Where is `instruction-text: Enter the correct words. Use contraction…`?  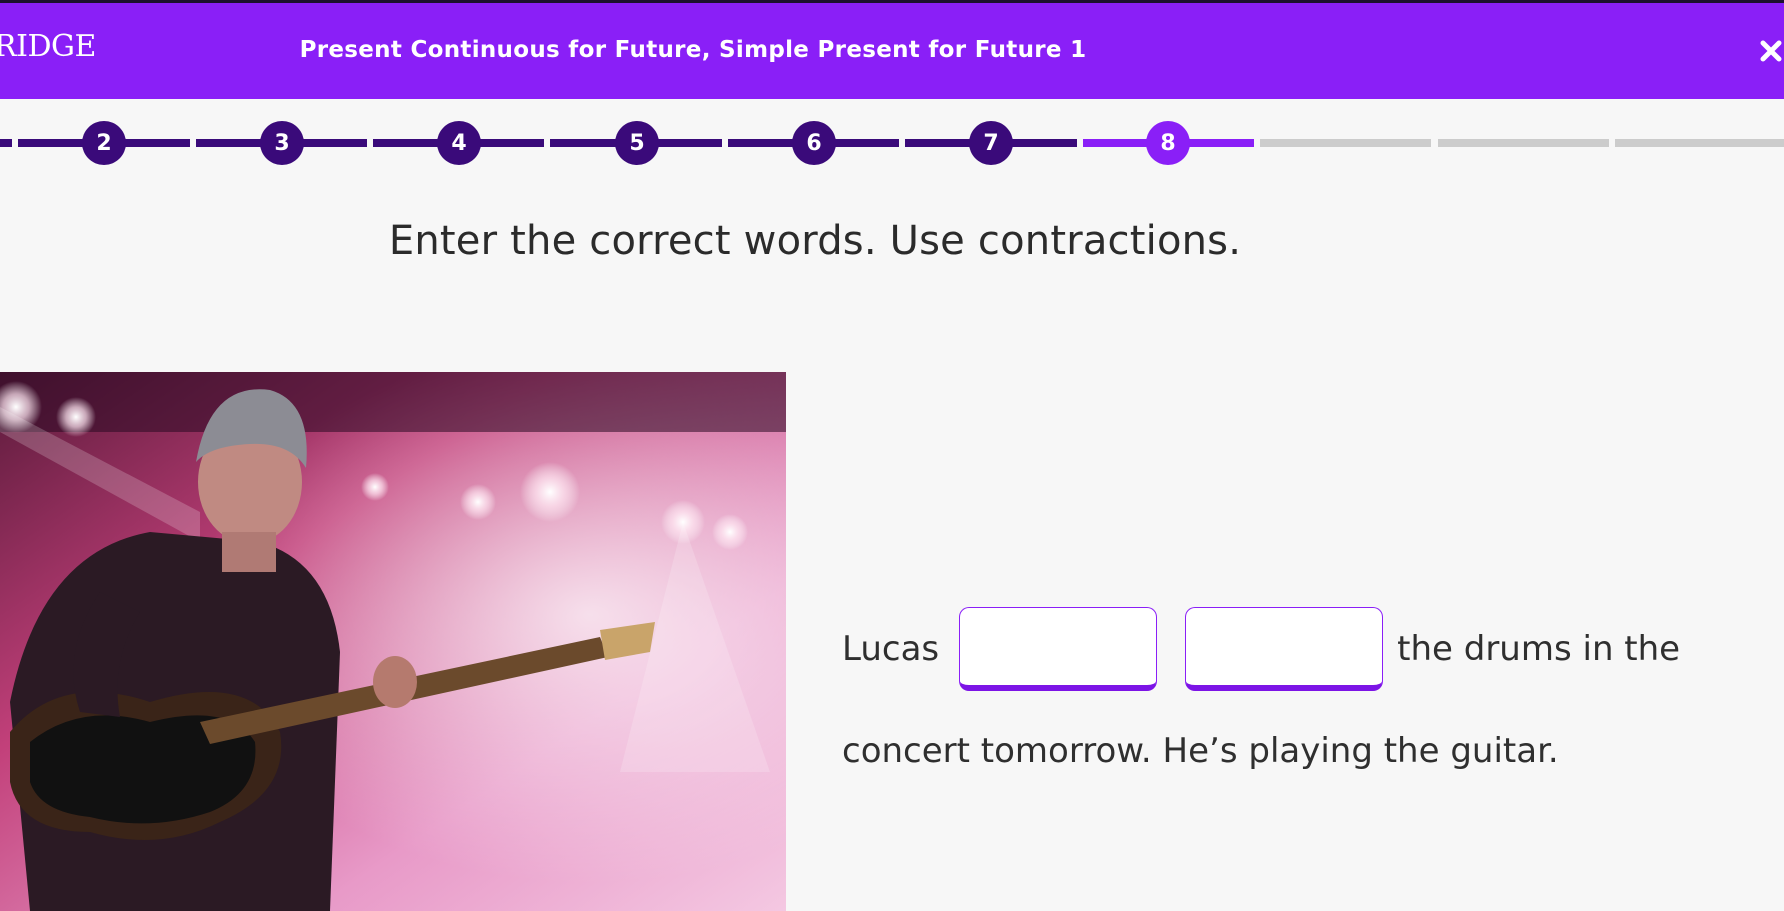
instruction-text: Enter the correct words. Use contraction… is located at coordinates (815, 241).